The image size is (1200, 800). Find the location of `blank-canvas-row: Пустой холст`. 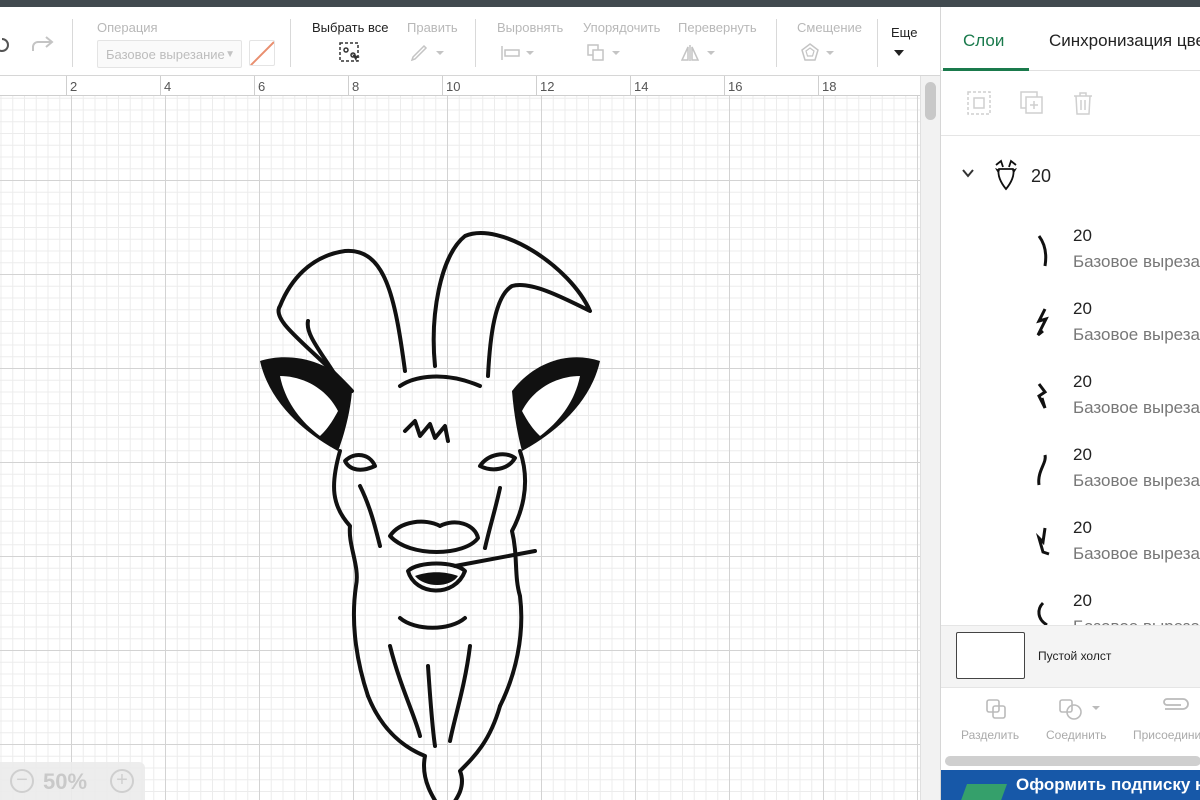

blank-canvas-row: Пустой холст is located at coordinates (1070, 656).